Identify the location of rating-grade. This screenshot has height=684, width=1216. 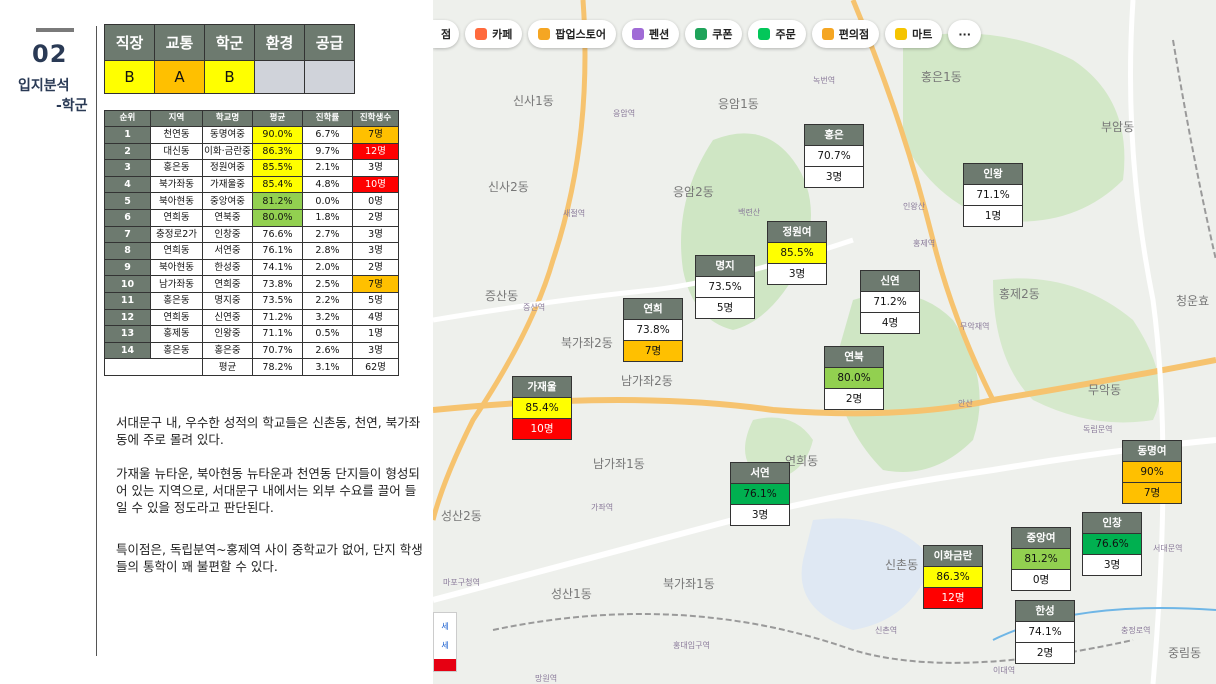
(279, 77).